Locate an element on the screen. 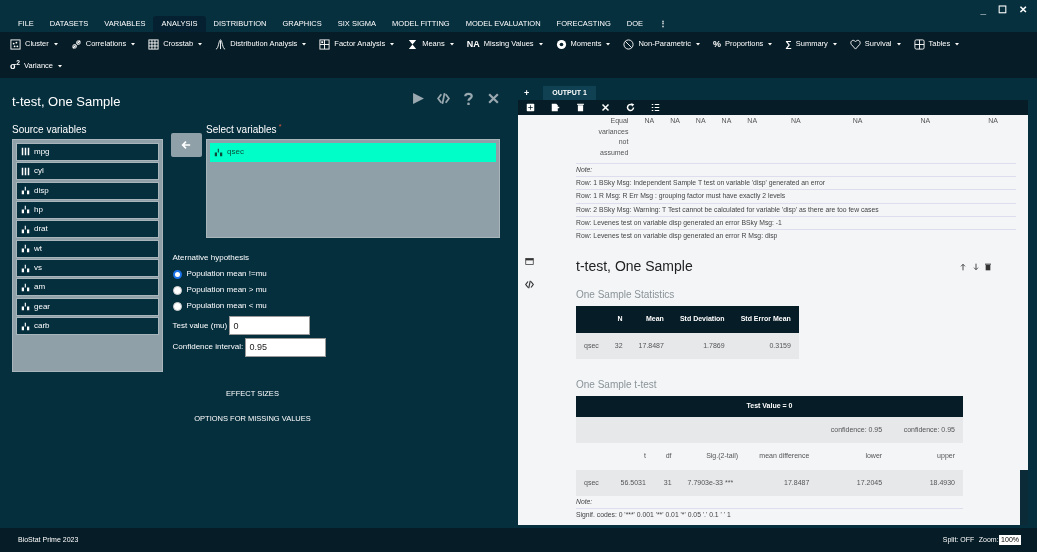  radio-label: Population mean > mu is located at coordinates (226, 290).